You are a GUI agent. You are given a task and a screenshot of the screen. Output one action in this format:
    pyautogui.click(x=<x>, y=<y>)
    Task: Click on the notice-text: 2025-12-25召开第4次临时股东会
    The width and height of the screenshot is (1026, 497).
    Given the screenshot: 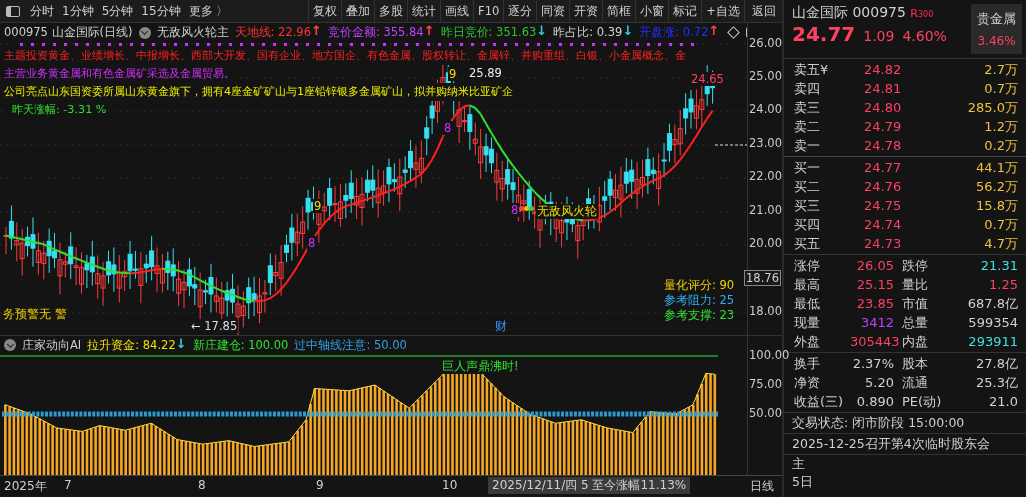 What is the action you would take?
    pyautogui.click(x=905, y=444)
    